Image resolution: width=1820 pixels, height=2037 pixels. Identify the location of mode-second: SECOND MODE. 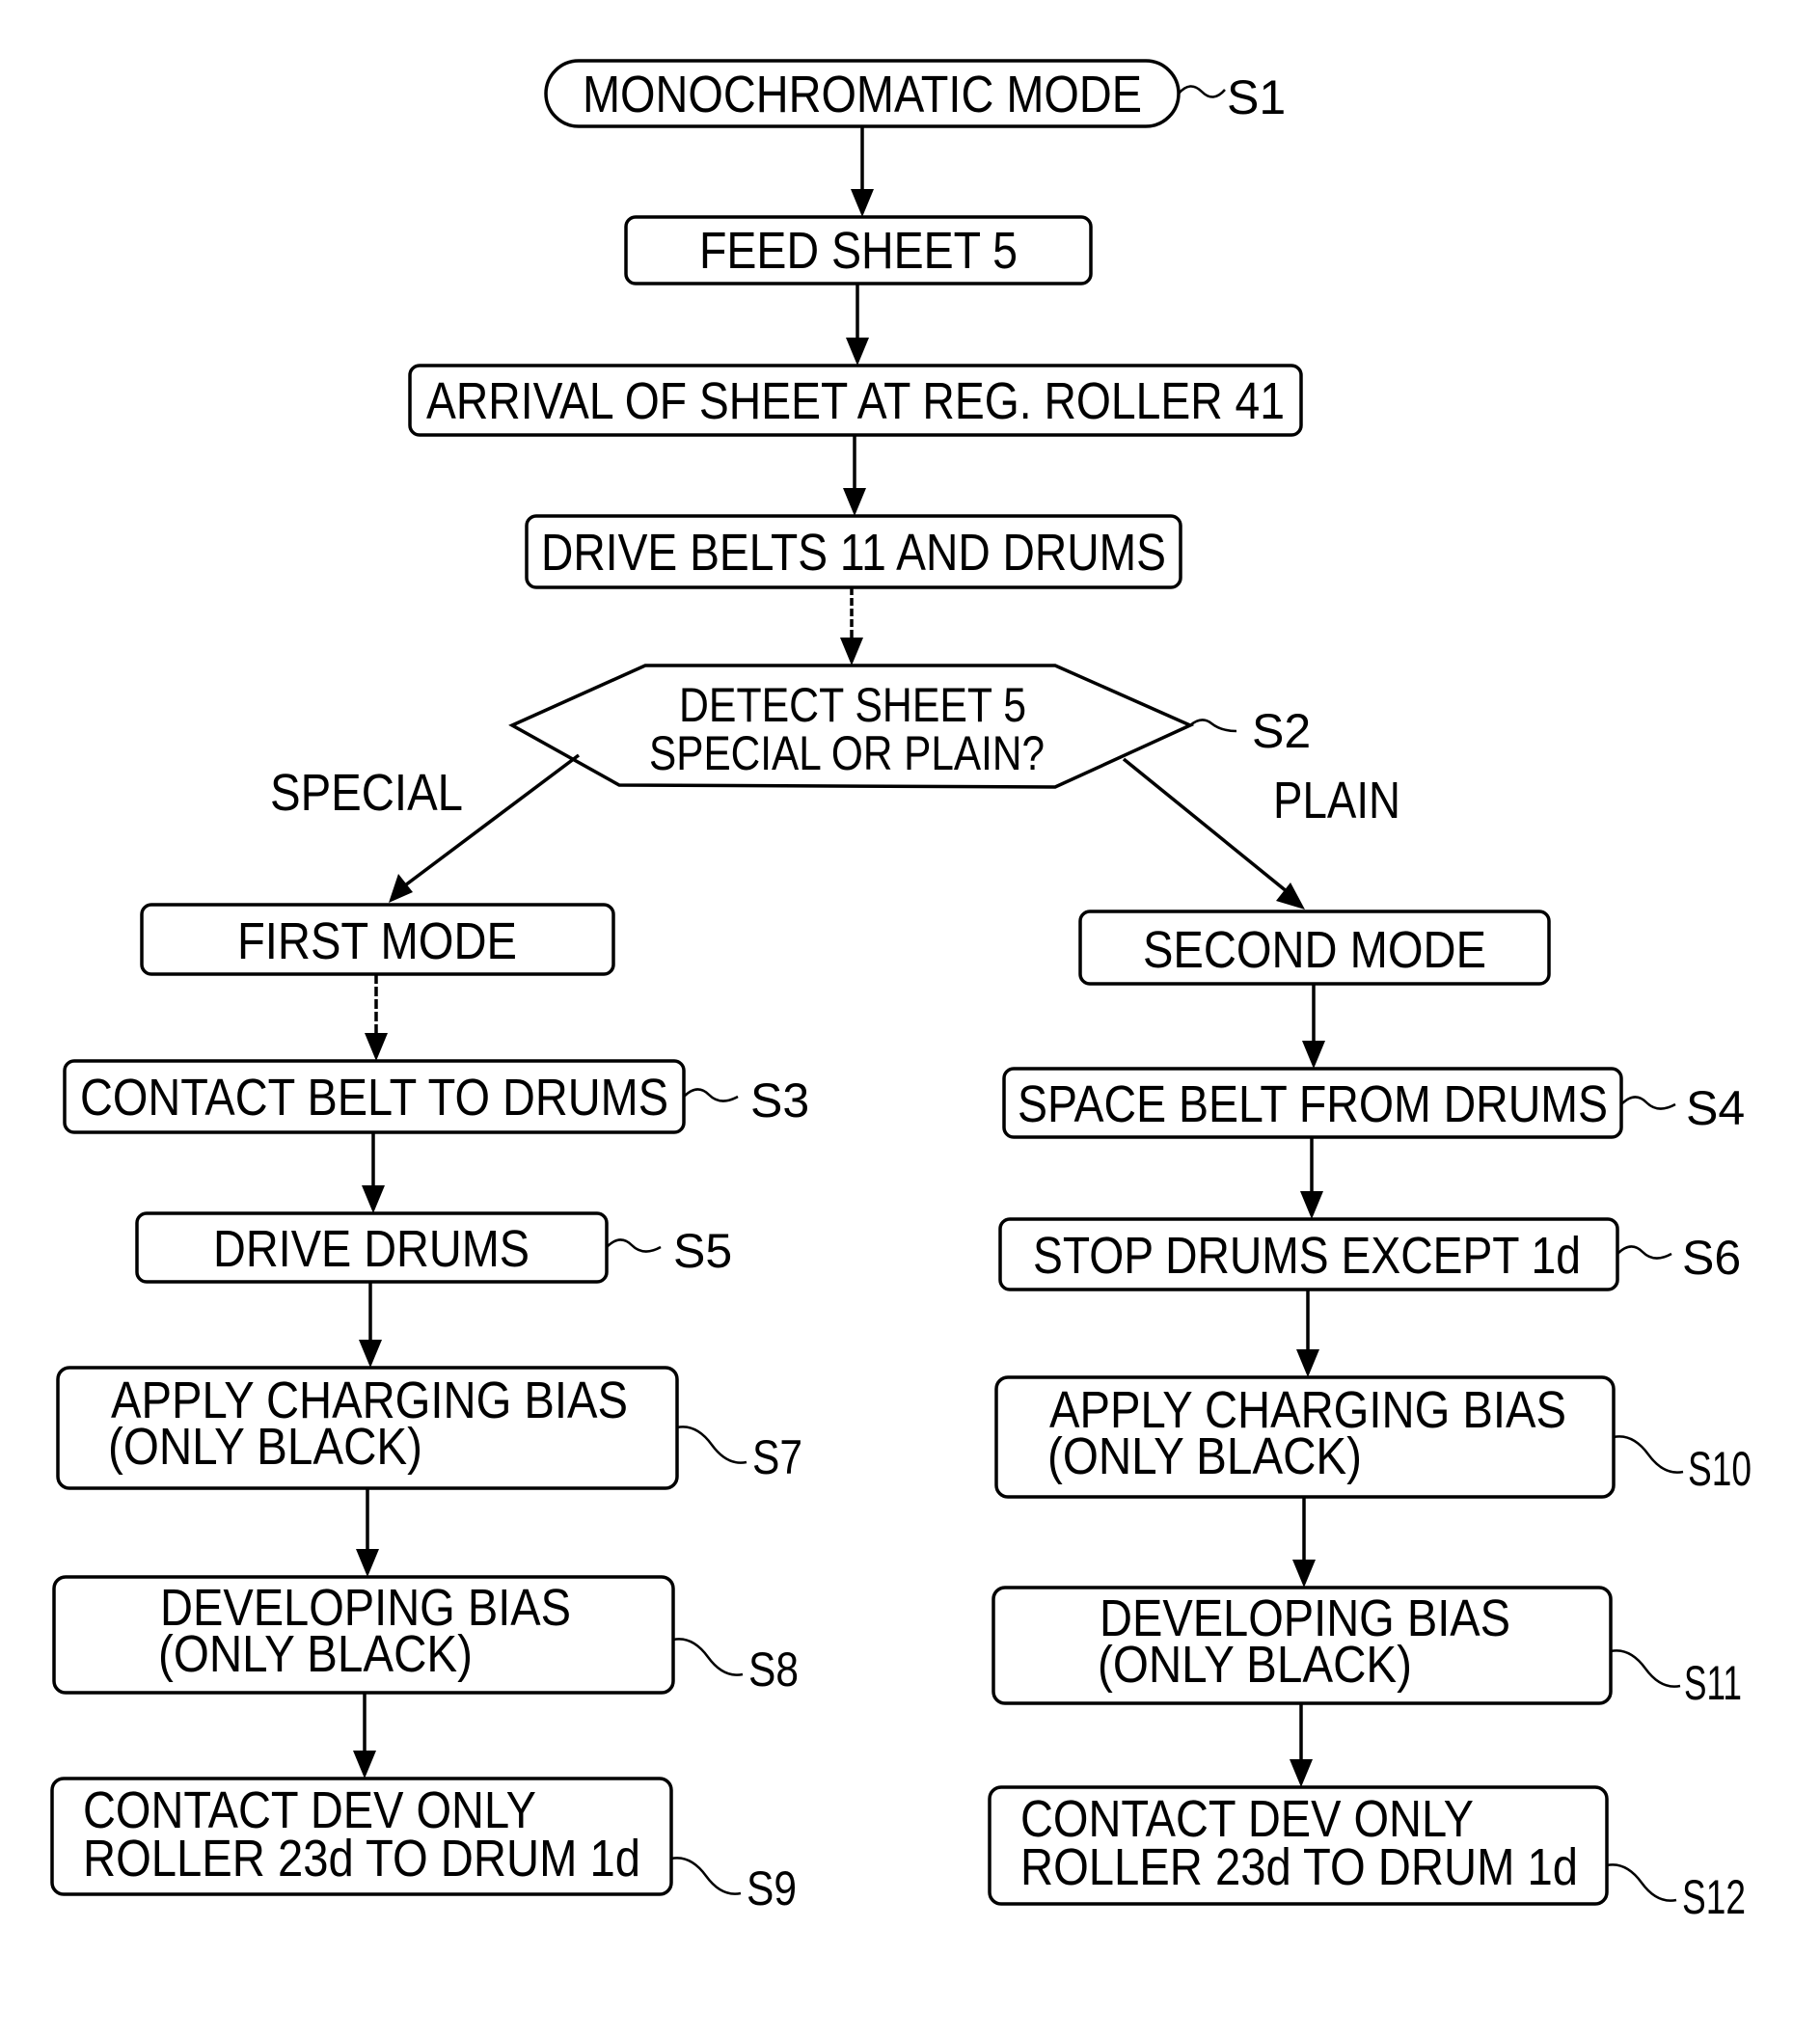
(1315, 948).